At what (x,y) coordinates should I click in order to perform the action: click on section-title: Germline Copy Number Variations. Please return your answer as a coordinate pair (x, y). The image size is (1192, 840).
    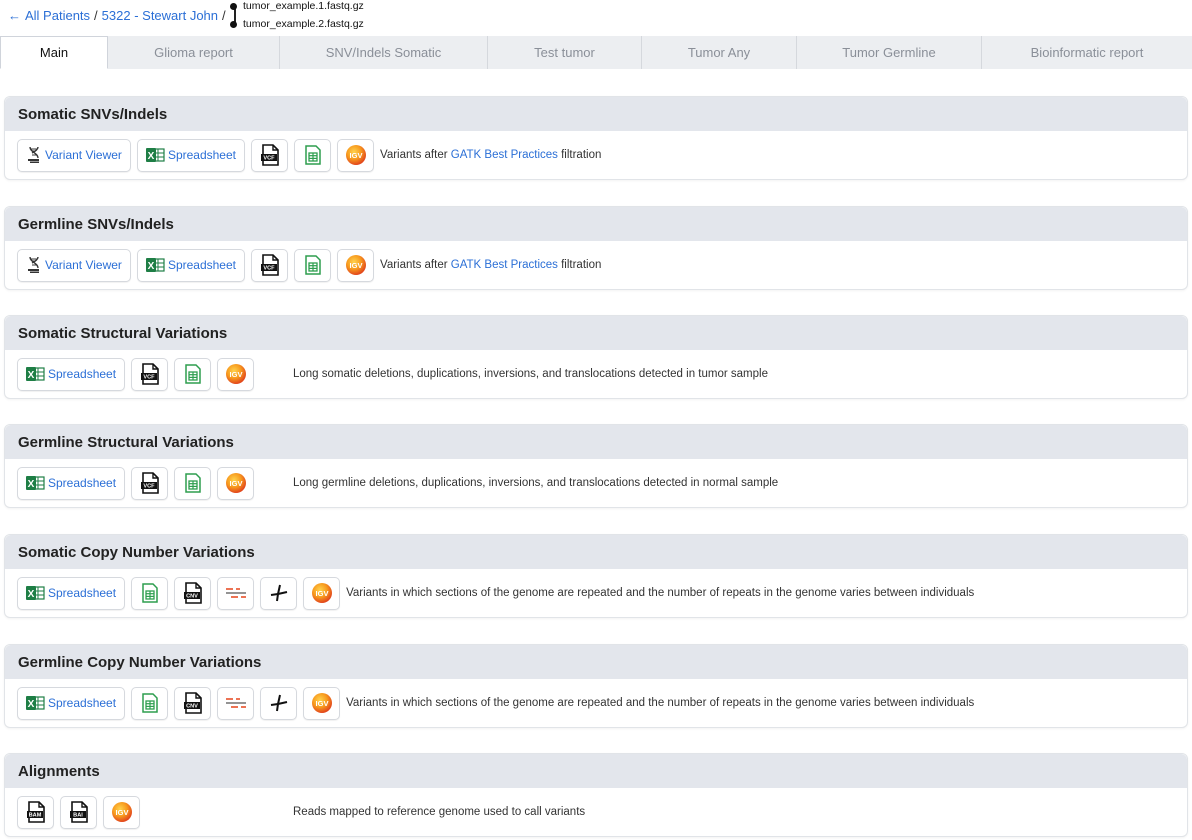
    Looking at the image, I should click on (596, 662).